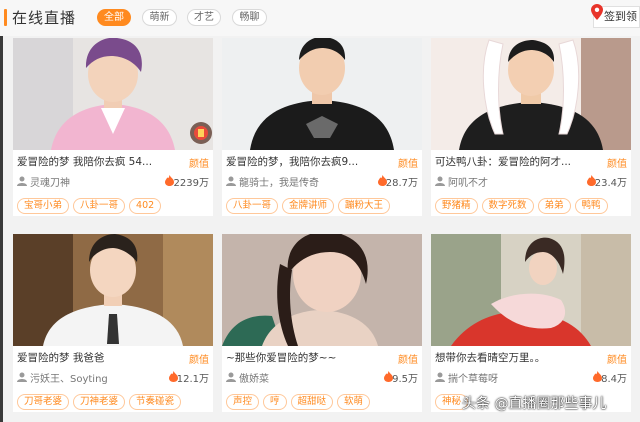  Describe the element at coordinates (114, 17) in the screenshot. I see `filter-all: 全部` at that location.